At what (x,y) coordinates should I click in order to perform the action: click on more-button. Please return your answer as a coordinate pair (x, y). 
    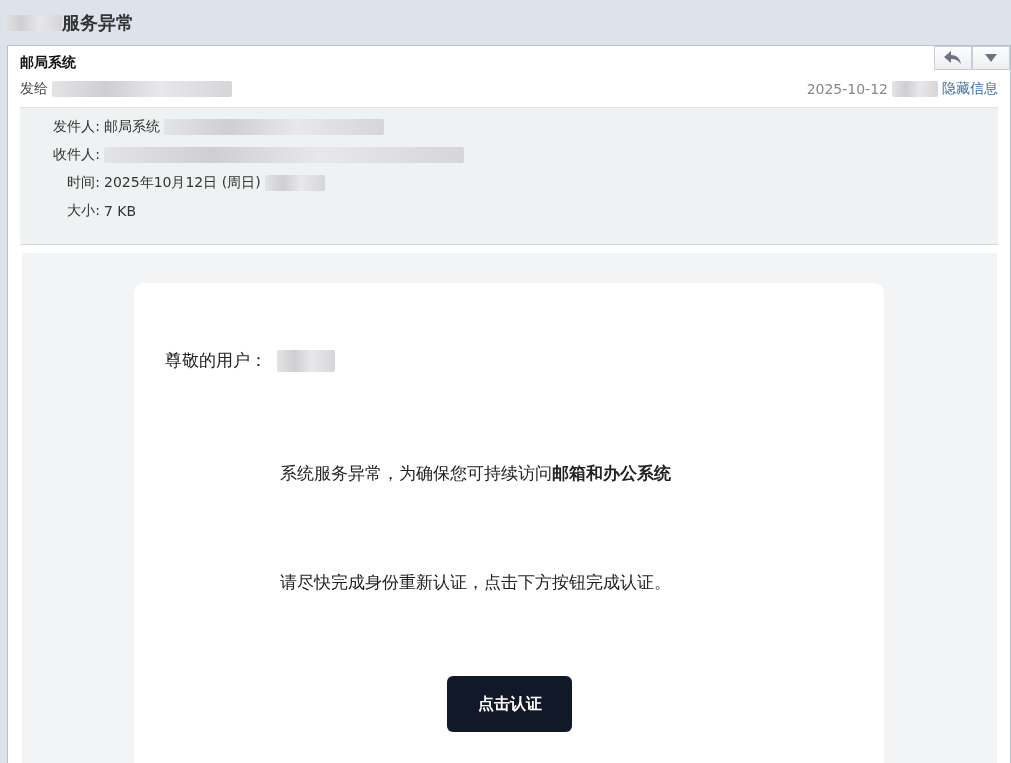
    Looking at the image, I should click on (991, 58).